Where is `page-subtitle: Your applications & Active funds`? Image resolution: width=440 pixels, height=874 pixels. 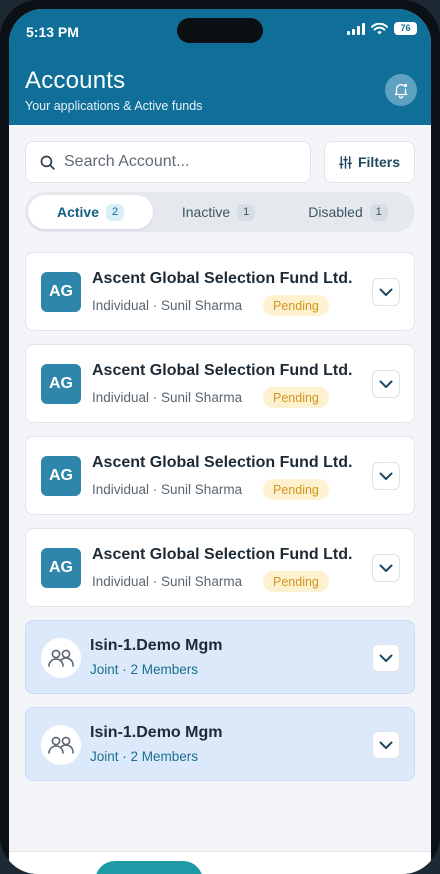
page-subtitle: Your applications & Active funds is located at coordinates (114, 106).